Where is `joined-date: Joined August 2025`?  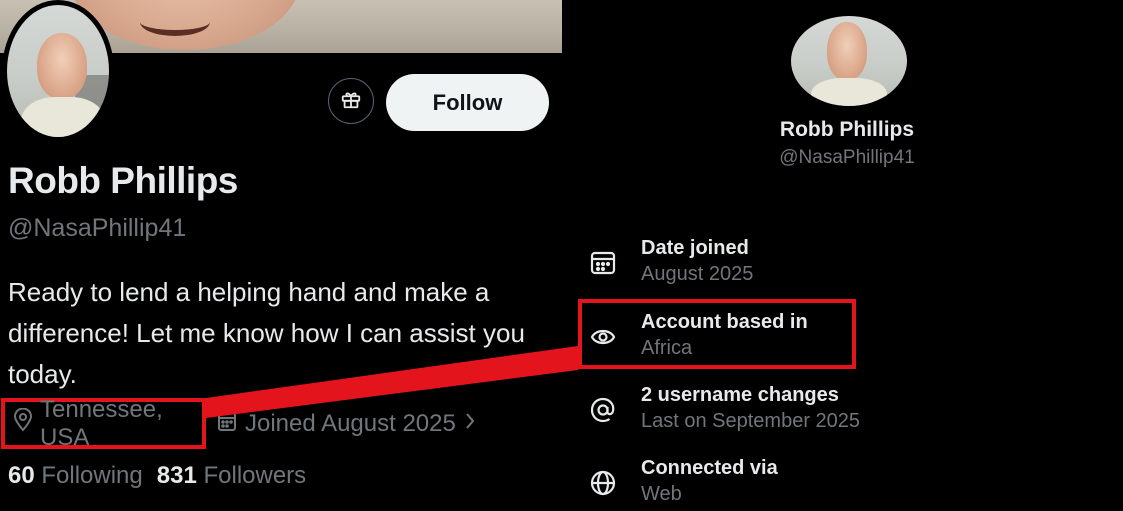 joined-date: Joined August 2025 is located at coordinates (350, 424).